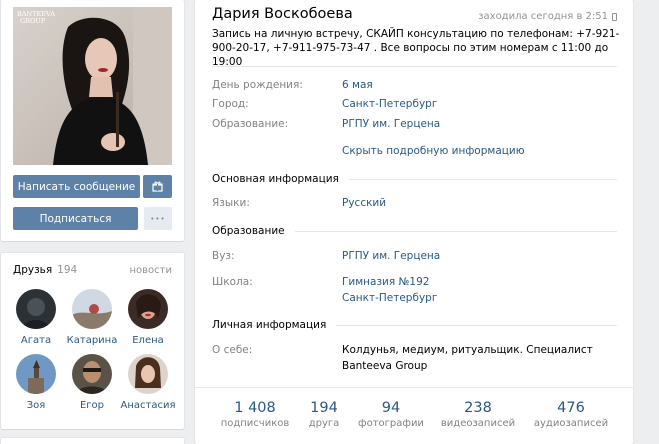  I want to click on next-block, so click(92, 441).